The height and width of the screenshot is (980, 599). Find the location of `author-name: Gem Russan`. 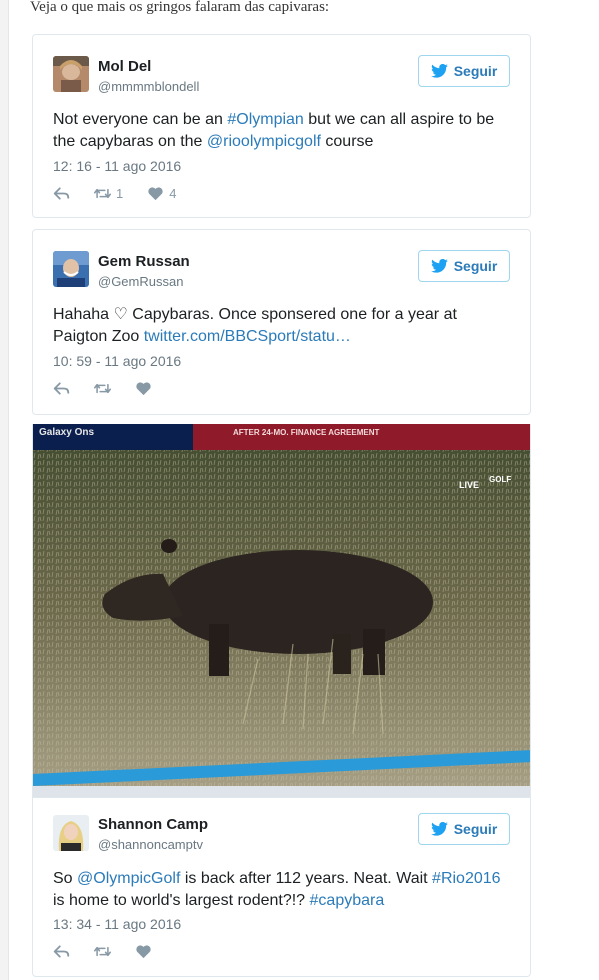

author-name: Gem Russan is located at coordinates (144, 261).